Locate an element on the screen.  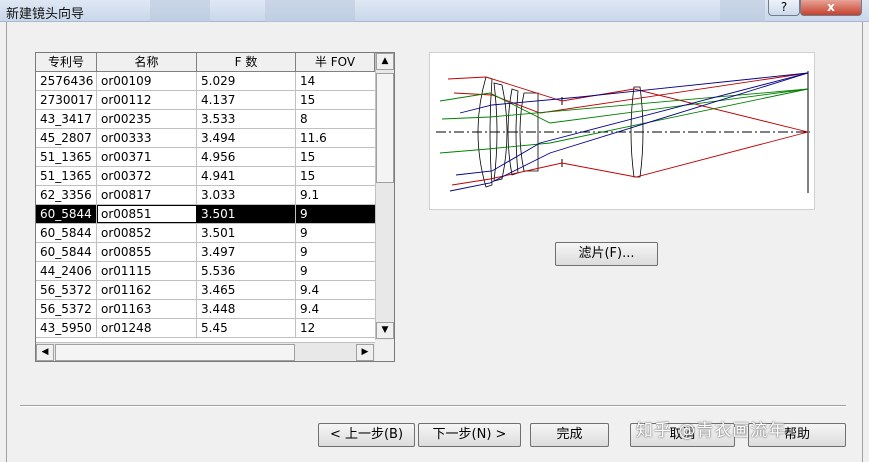
column-header-name: 名称 is located at coordinates (147, 62).